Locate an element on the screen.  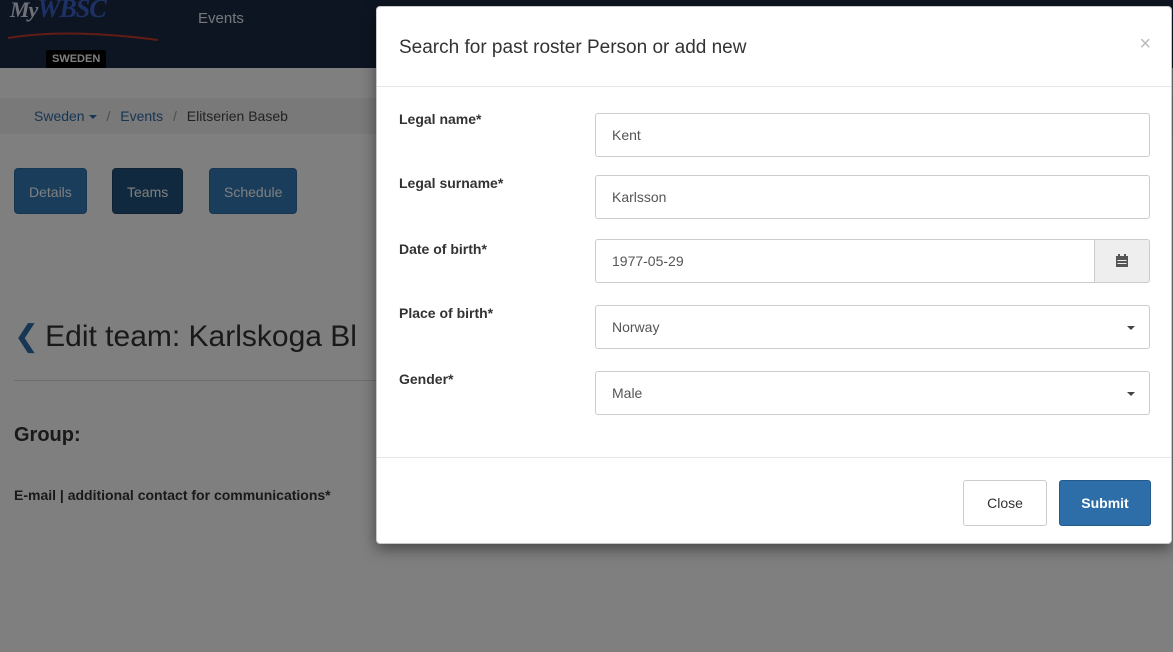
calendar-button is located at coordinates (1122, 261).